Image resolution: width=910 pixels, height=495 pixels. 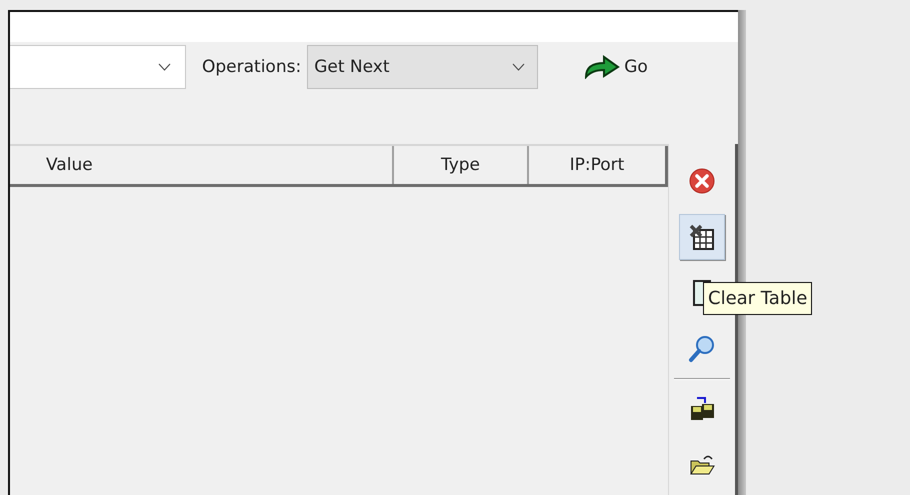 I want to click on floppy-disks-icon, so click(x=702, y=409).